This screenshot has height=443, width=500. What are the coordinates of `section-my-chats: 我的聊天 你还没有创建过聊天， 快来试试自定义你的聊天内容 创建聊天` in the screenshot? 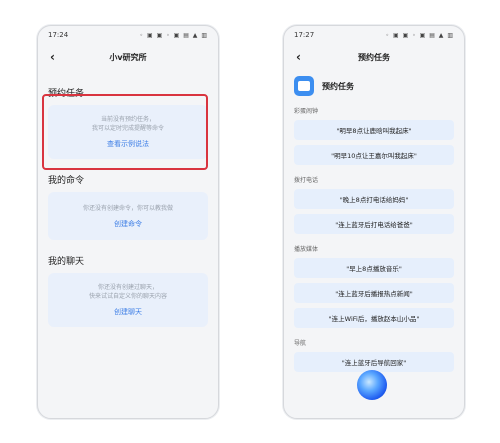 It's located at (128, 290).